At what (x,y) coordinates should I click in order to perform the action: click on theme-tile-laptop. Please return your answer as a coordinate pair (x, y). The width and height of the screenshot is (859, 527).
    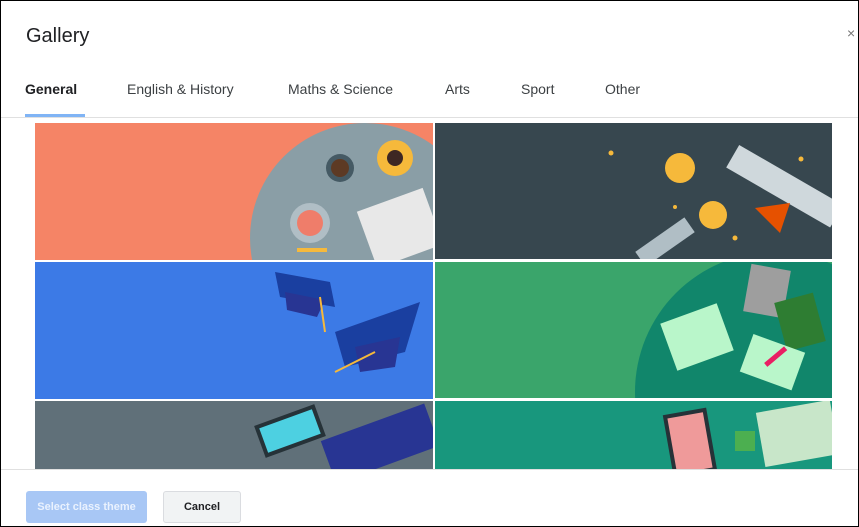
    Looking at the image, I should click on (234, 435).